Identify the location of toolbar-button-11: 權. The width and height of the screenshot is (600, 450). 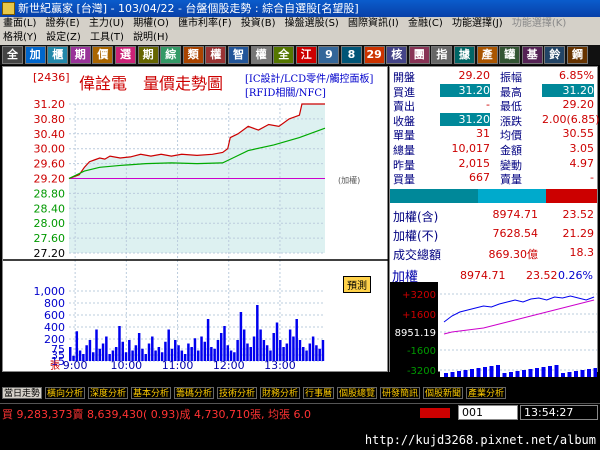
(261, 55).